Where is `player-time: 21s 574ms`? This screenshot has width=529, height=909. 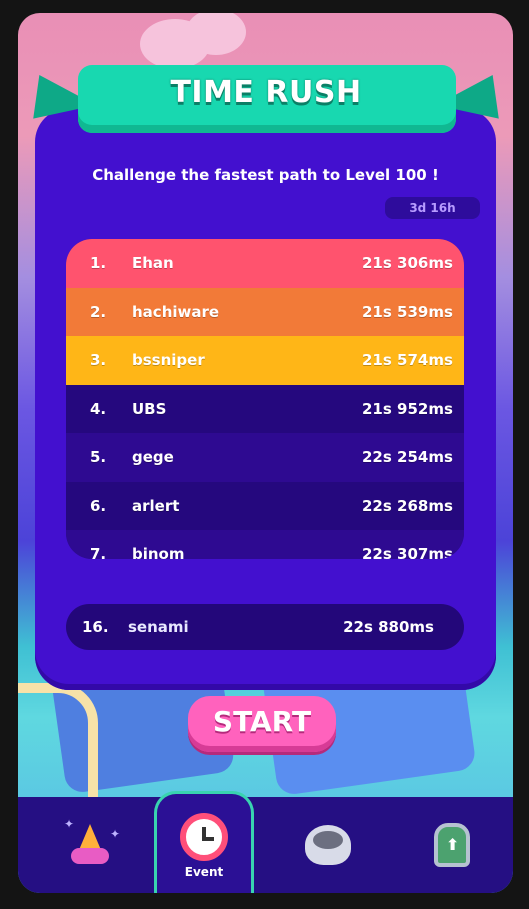 player-time: 21s 574ms is located at coordinates (407, 360).